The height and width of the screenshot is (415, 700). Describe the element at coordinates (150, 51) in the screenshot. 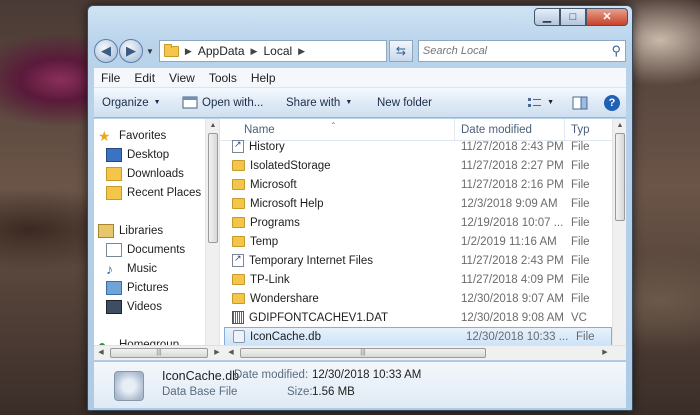

I see `recent-pages-dropdown: ▼` at that location.